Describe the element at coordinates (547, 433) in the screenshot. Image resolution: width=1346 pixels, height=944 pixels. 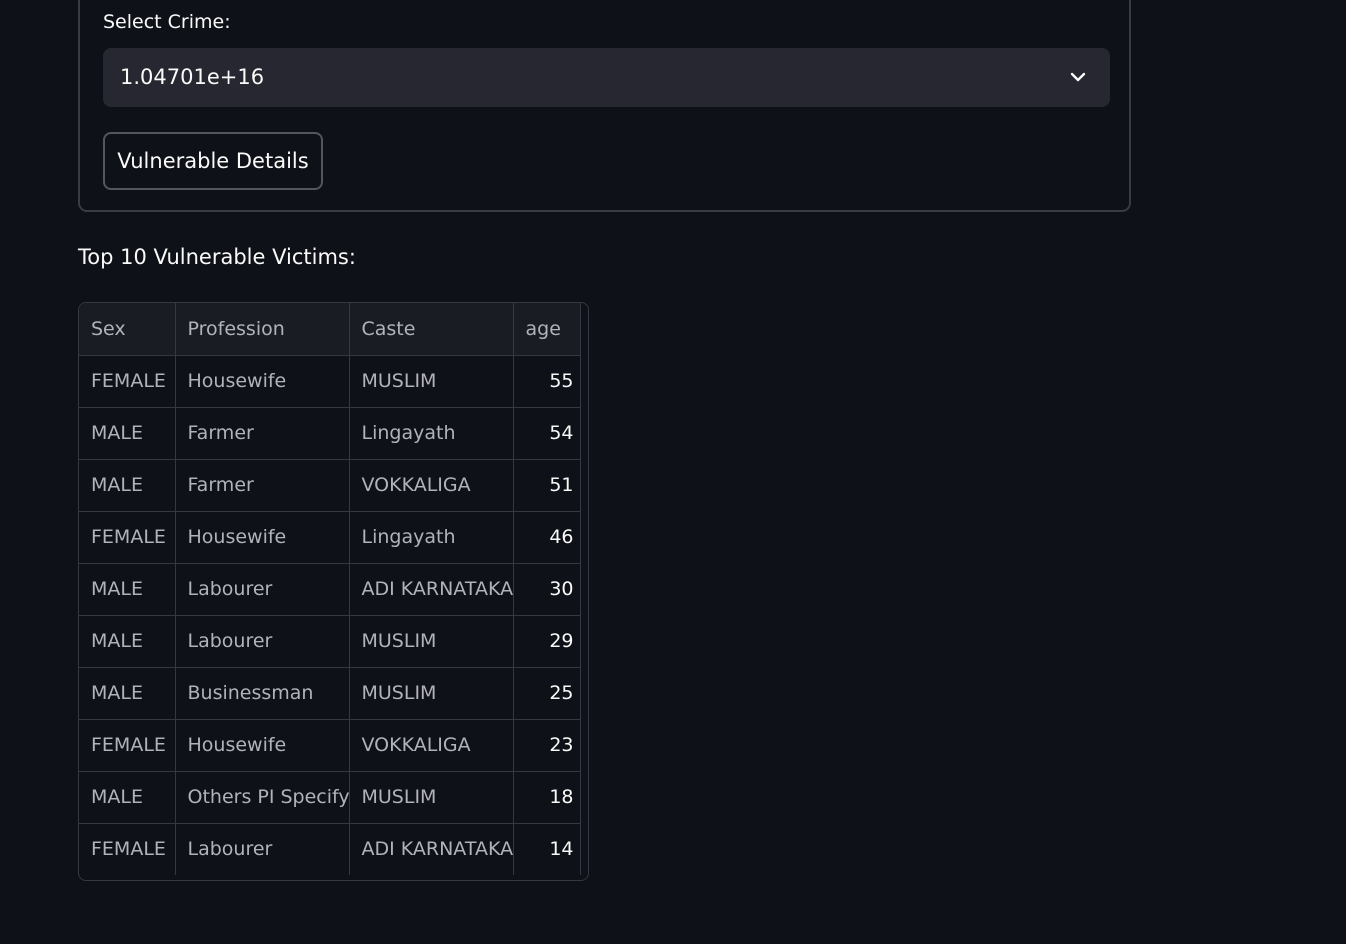
I see `cell-age: 54` at that location.